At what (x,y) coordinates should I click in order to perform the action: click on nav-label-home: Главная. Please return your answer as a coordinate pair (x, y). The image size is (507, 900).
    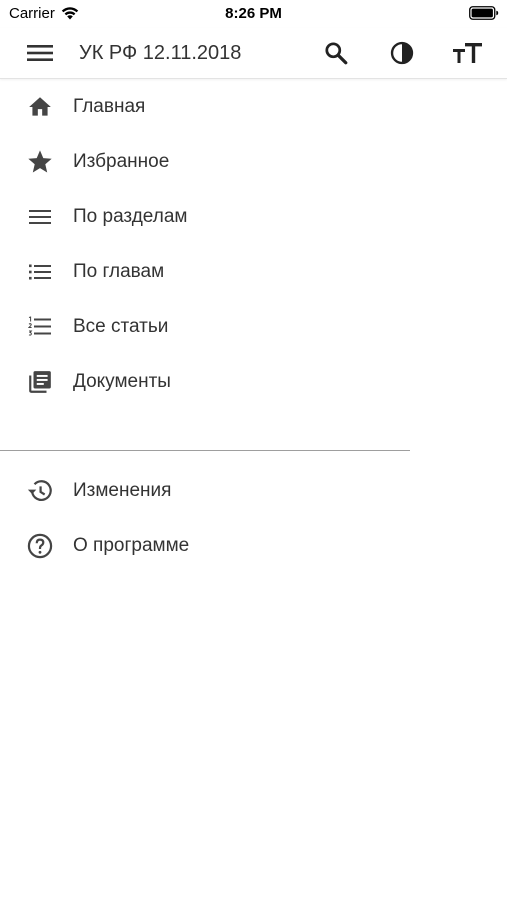
    Looking at the image, I should click on (109, 106).